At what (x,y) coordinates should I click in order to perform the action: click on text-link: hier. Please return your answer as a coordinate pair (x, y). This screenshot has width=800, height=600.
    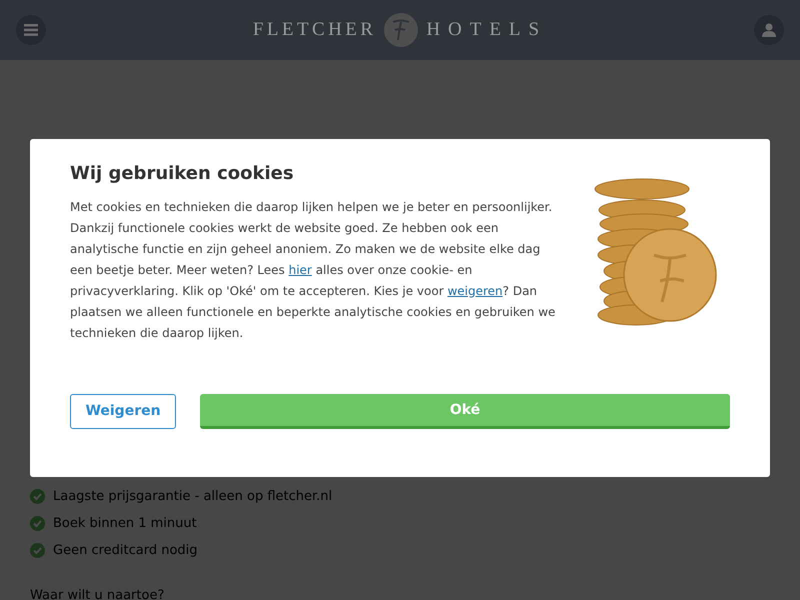
    Looking at the image, I should click on (300, 269).